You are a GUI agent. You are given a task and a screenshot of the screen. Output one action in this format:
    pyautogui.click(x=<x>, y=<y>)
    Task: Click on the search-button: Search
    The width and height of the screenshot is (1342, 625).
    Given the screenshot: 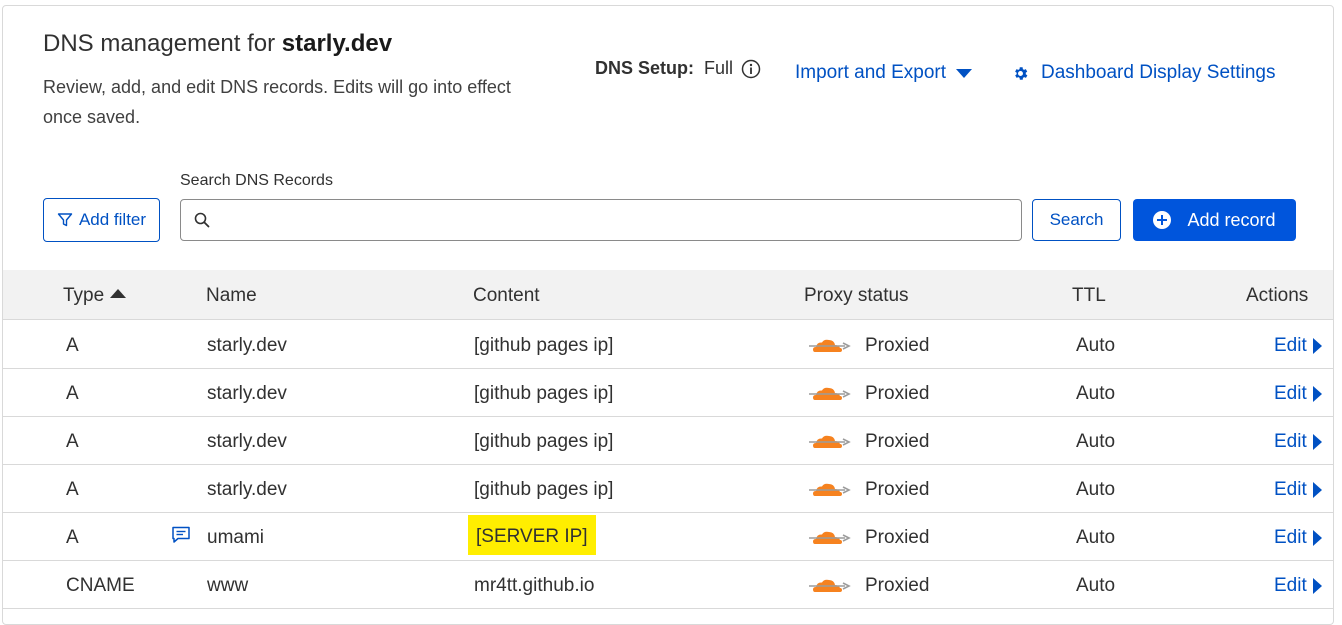 What is the action you would take?
    pyautogui.click(x=1076, y=220)
    